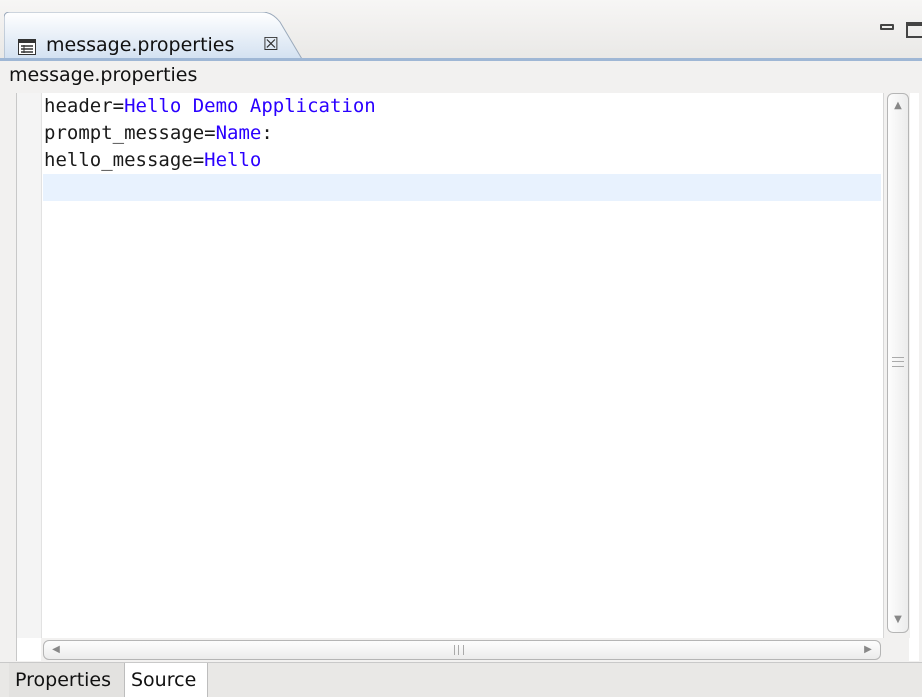 The width and height of the screenshot is (922, 697). What do you see at coordinates (233, 160) in the screenshot?
I see `property-value: Hello` at bounding box center [233, 160].